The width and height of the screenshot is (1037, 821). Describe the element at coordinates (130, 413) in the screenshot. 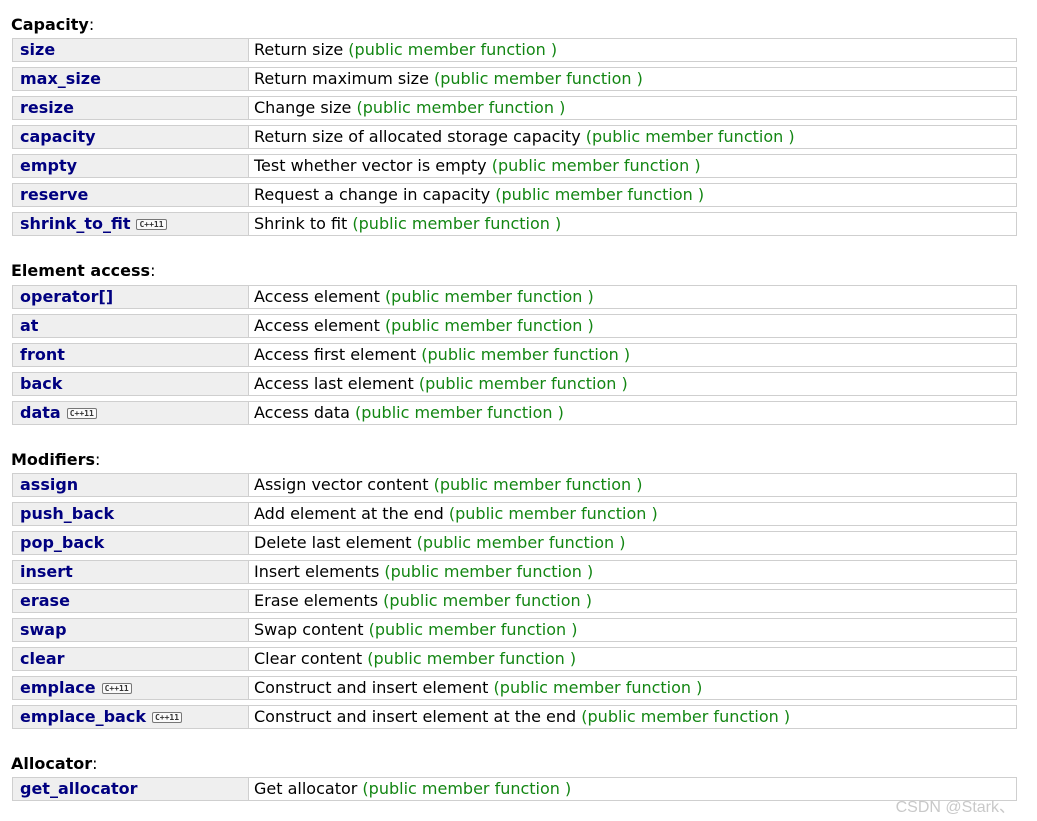

I see `member-name-cell: data C++11` at that location.